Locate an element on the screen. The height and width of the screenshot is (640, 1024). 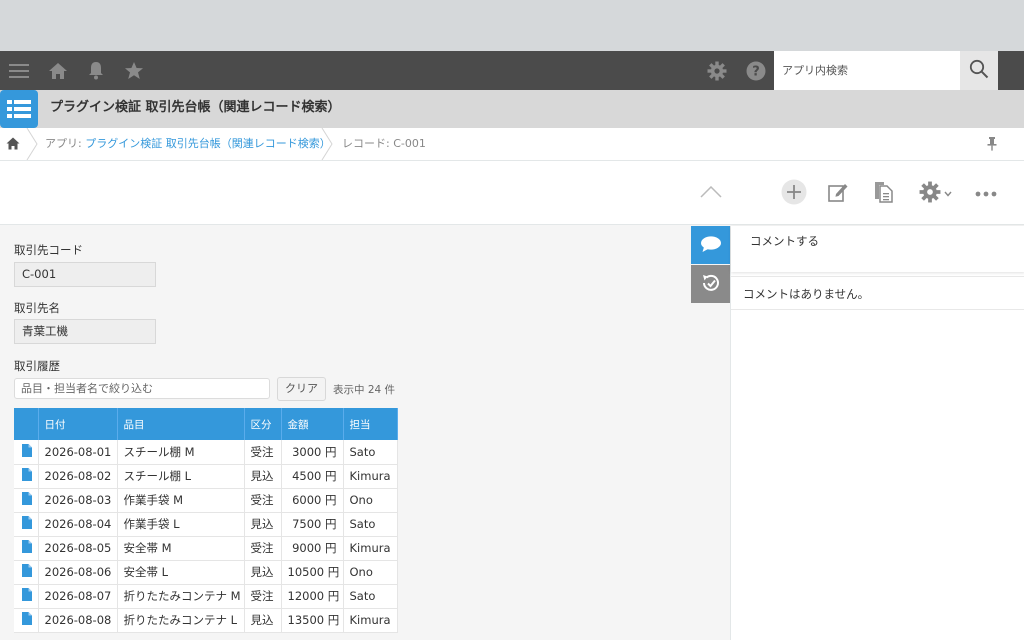
code-label: 取引先コード is located at coordinates (48, 250).